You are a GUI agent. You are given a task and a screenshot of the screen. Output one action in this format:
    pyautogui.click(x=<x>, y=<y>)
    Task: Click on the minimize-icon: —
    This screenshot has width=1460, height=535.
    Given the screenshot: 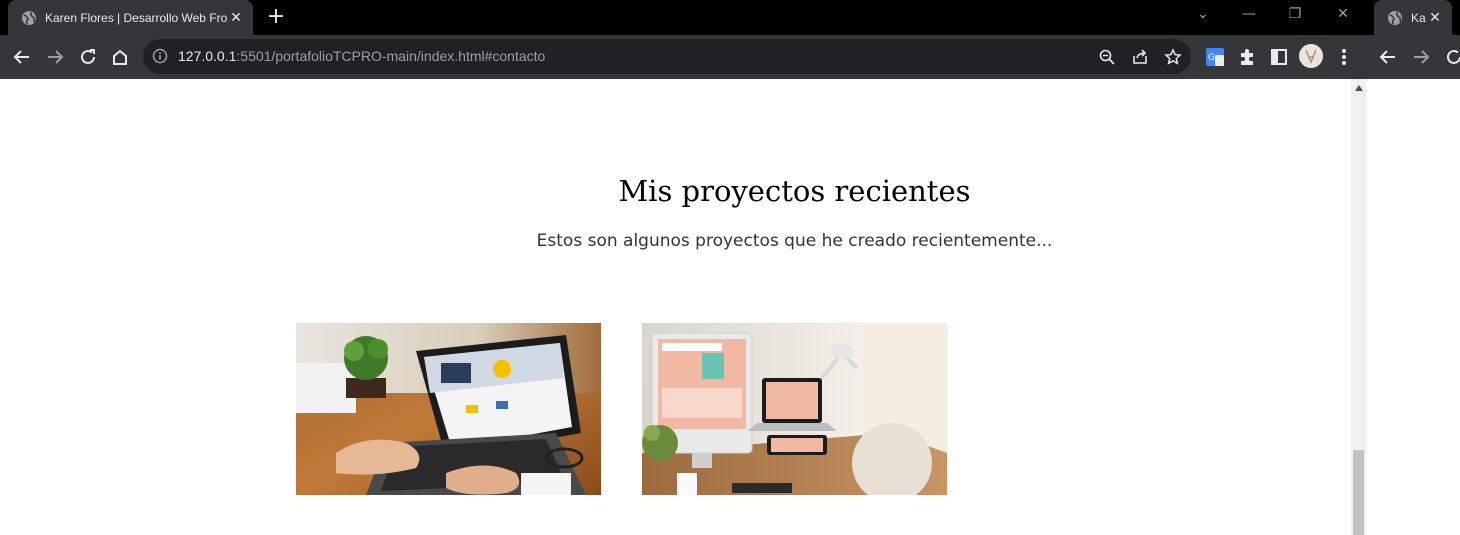 What is the action you would take?
    pyautogui.click(x=1249, y=16)
    